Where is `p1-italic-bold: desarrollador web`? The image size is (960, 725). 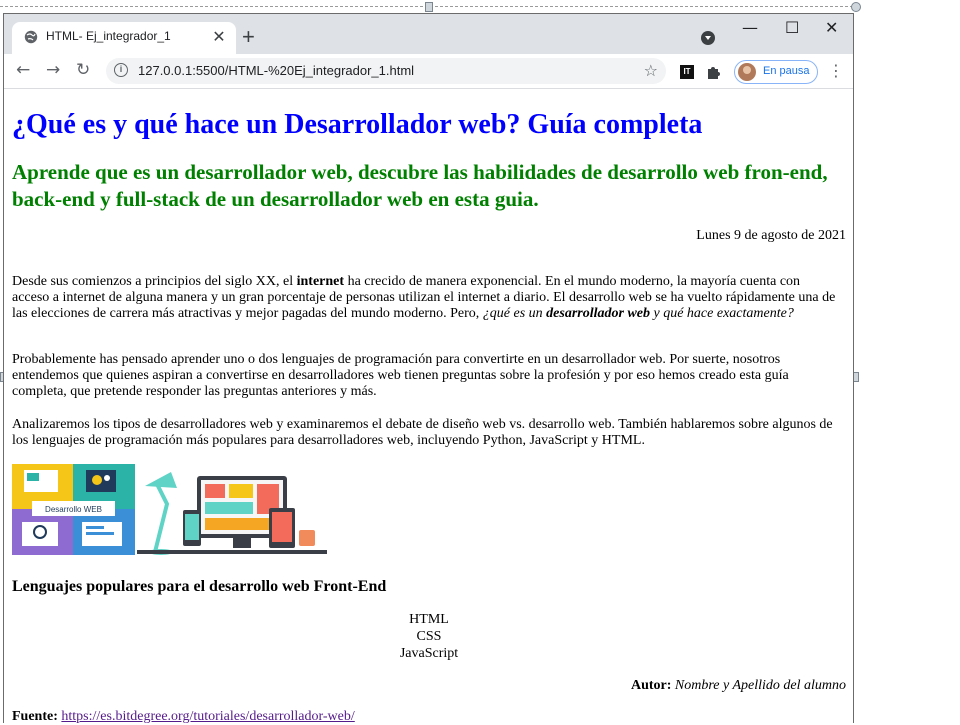 p1-italic-bold: desarrollador web is located at coordinates (598, 313).